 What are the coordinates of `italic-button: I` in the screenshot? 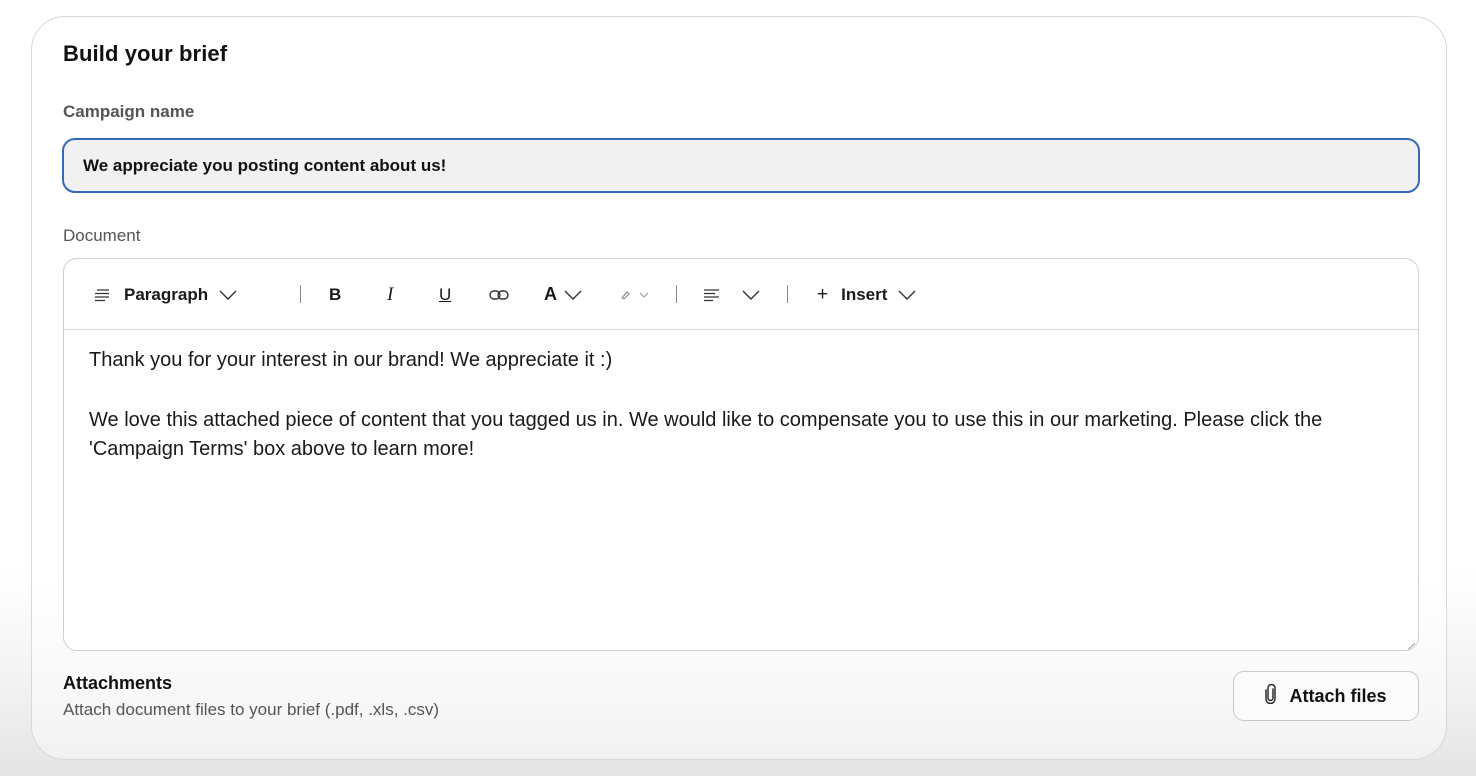 It's located at (390, 294).